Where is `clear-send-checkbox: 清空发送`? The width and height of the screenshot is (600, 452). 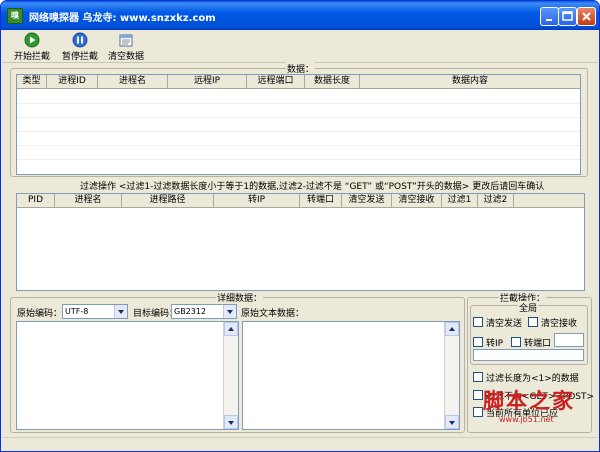
clear-send-checkbox: 清空发送 is located at coordinates (497, 322).